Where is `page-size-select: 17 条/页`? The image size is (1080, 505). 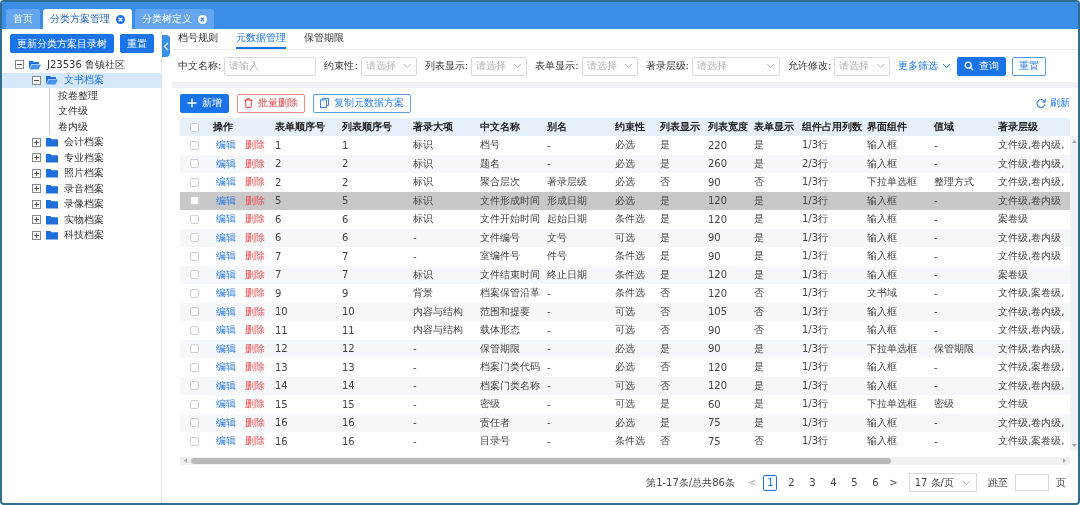 page-size-select: 17 条/页 is located at coordinates (942, 482).